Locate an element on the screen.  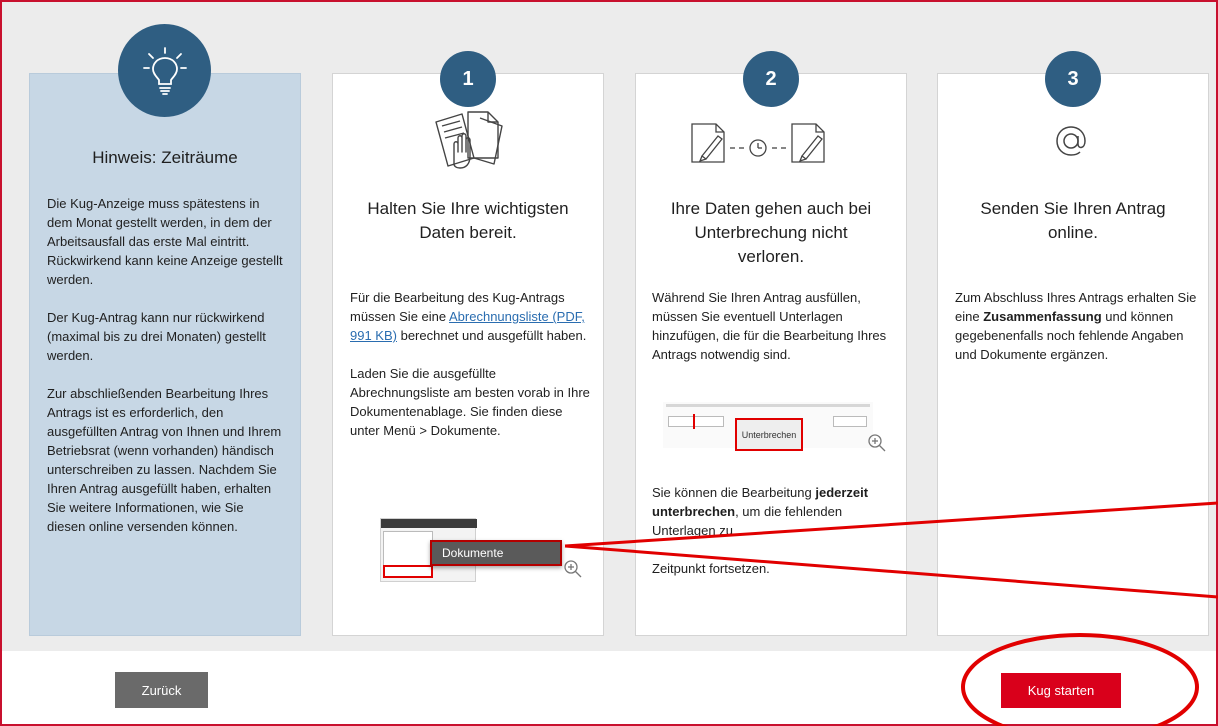
back-button: Zurück is located at coordinates (161, 690).